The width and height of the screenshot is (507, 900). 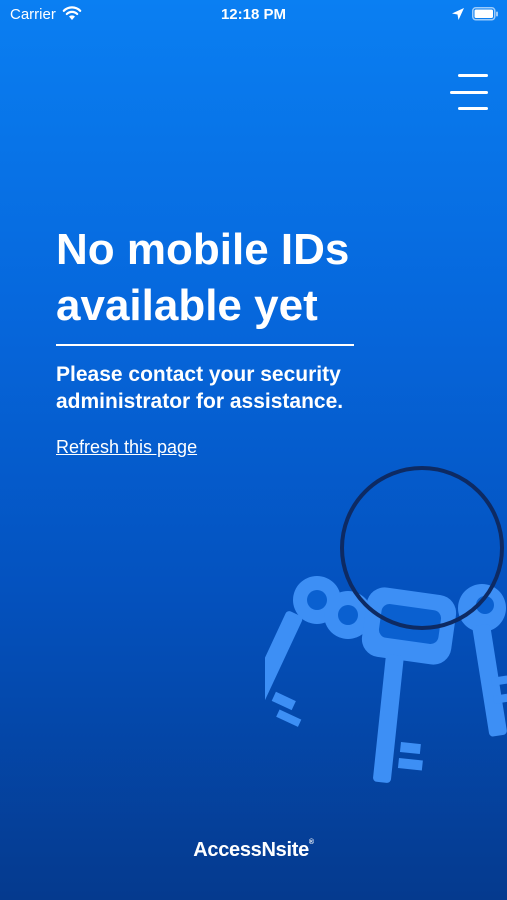 I want to click on accessnsite-logo: AccessNsite®, so click(x=253, y=850).